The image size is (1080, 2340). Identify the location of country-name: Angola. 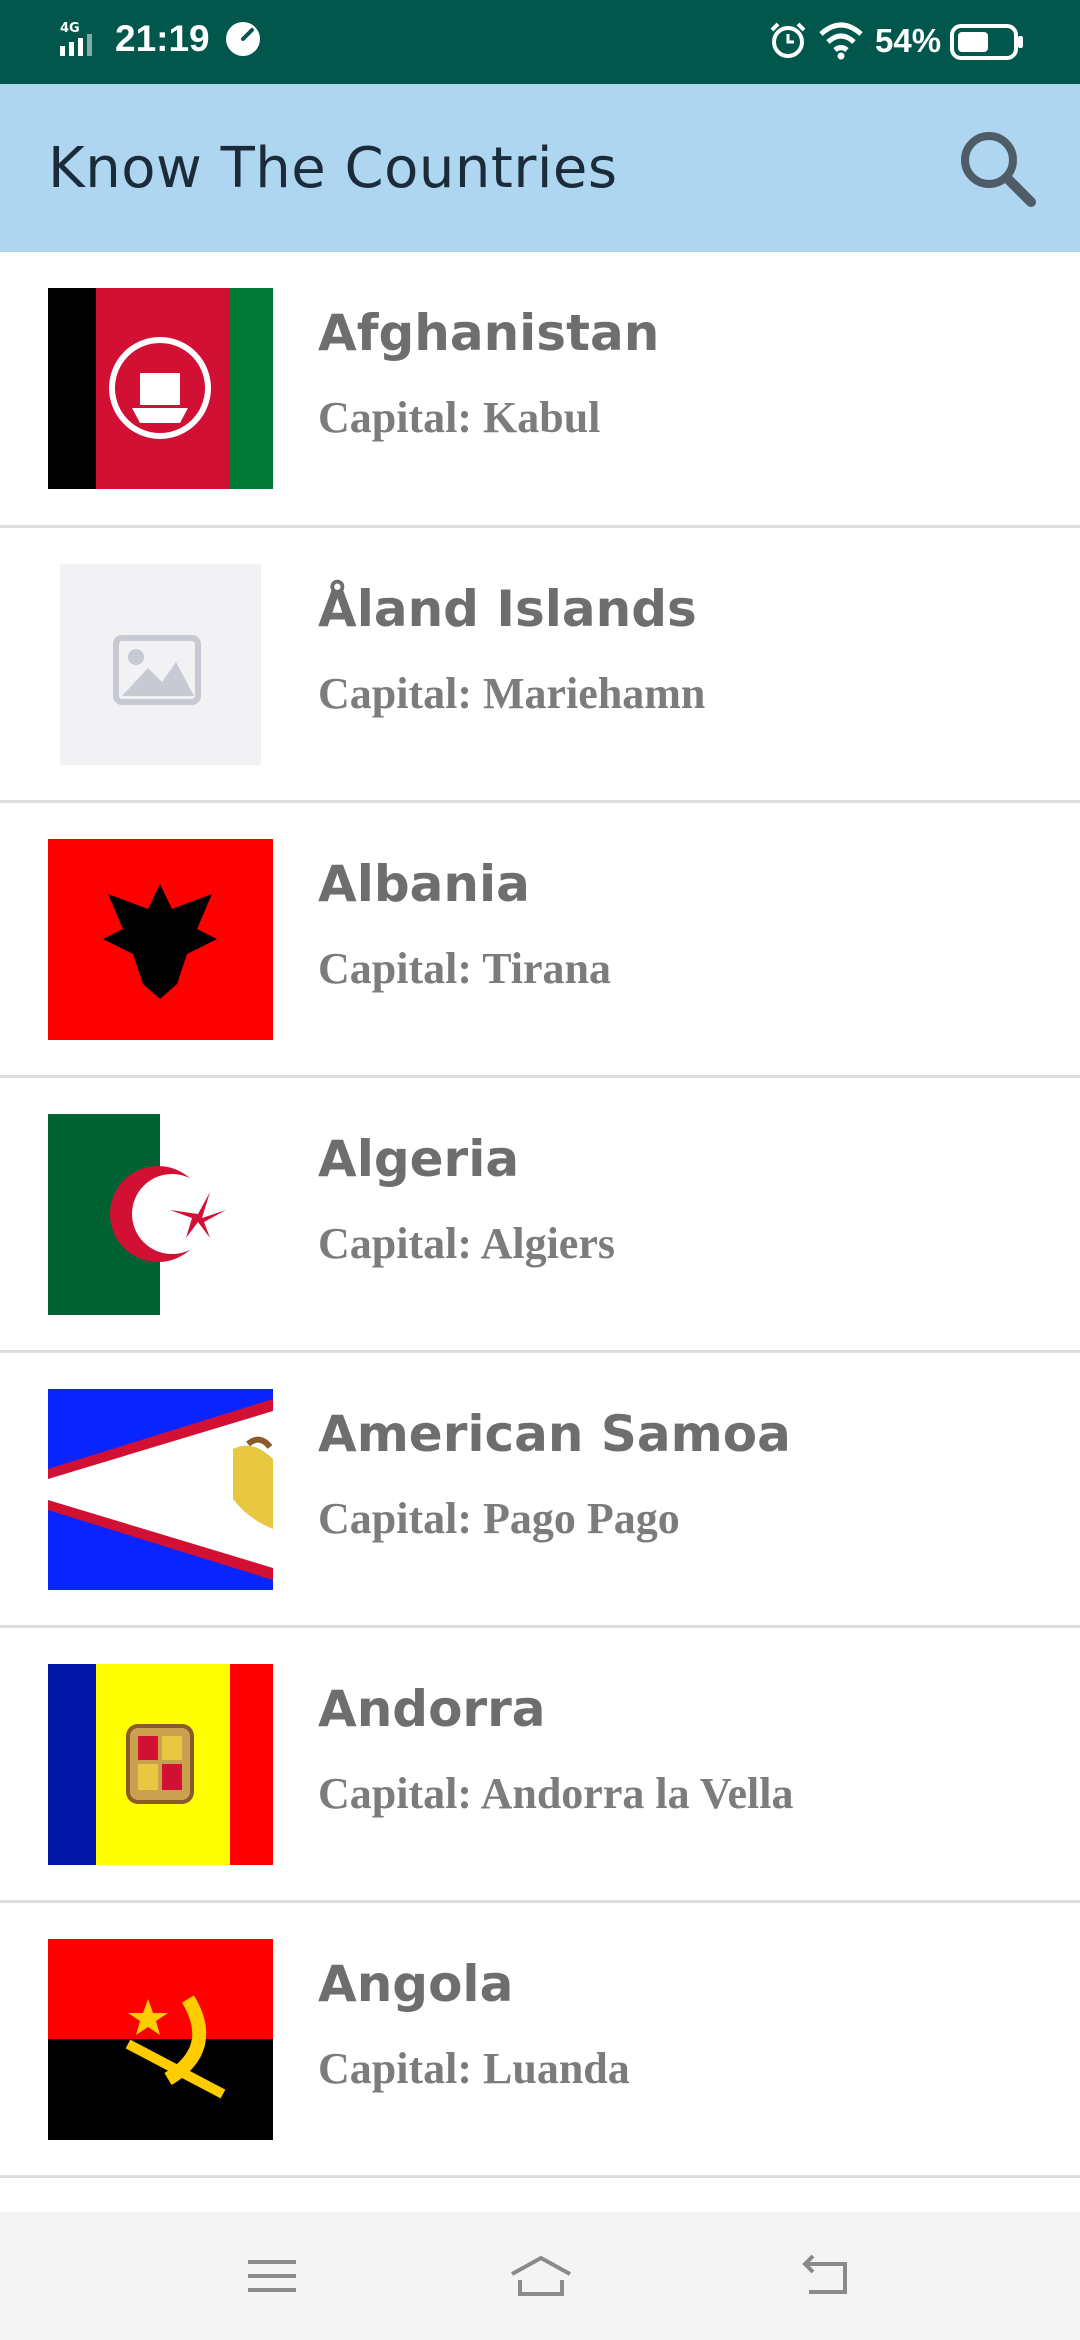
(416, 1984).